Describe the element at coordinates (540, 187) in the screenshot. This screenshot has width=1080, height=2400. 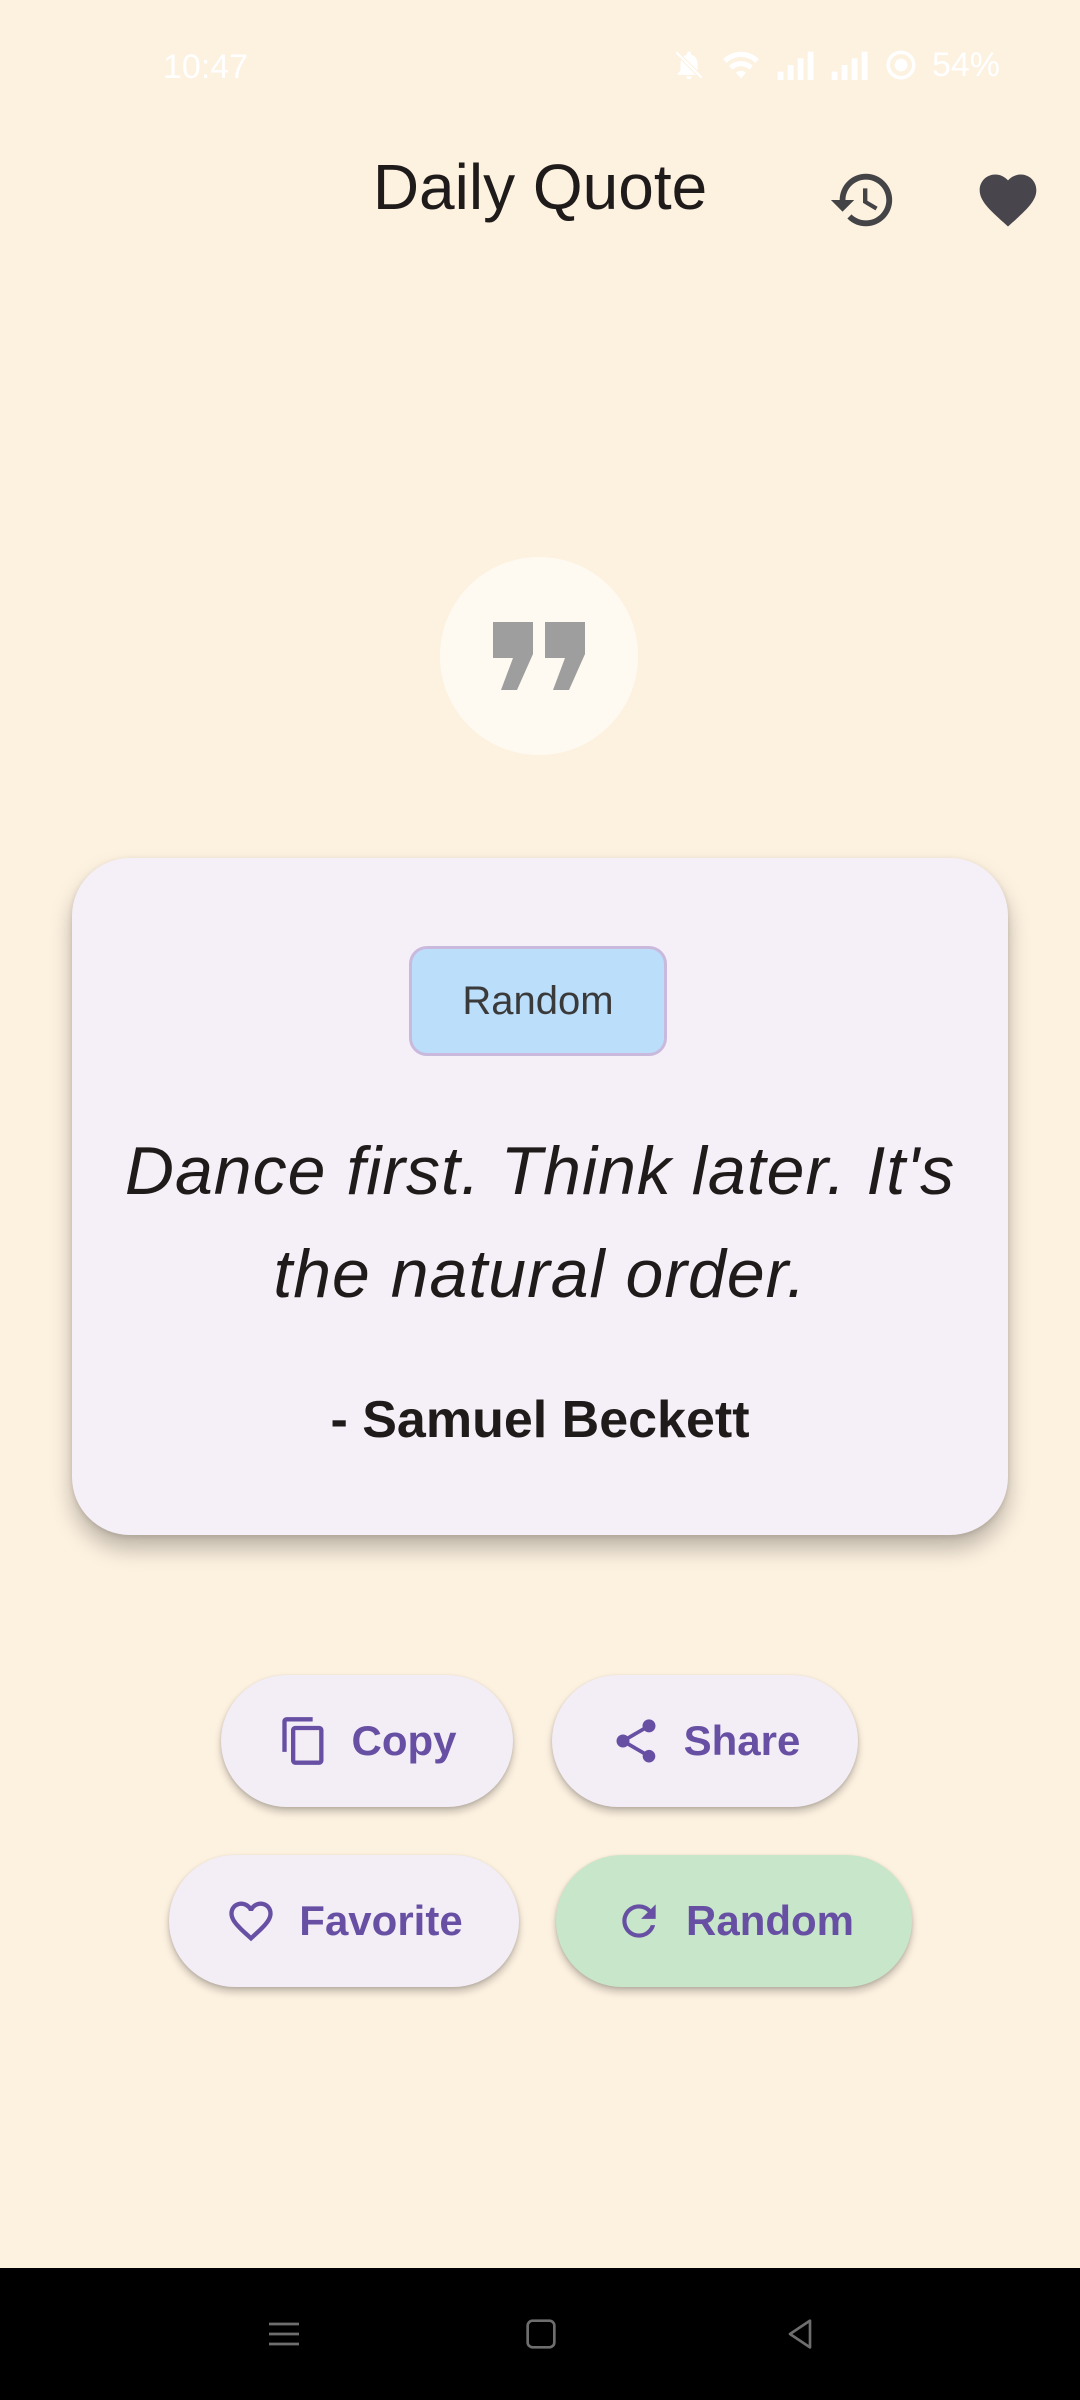
I see `page-title: Daily Quote` at that location.